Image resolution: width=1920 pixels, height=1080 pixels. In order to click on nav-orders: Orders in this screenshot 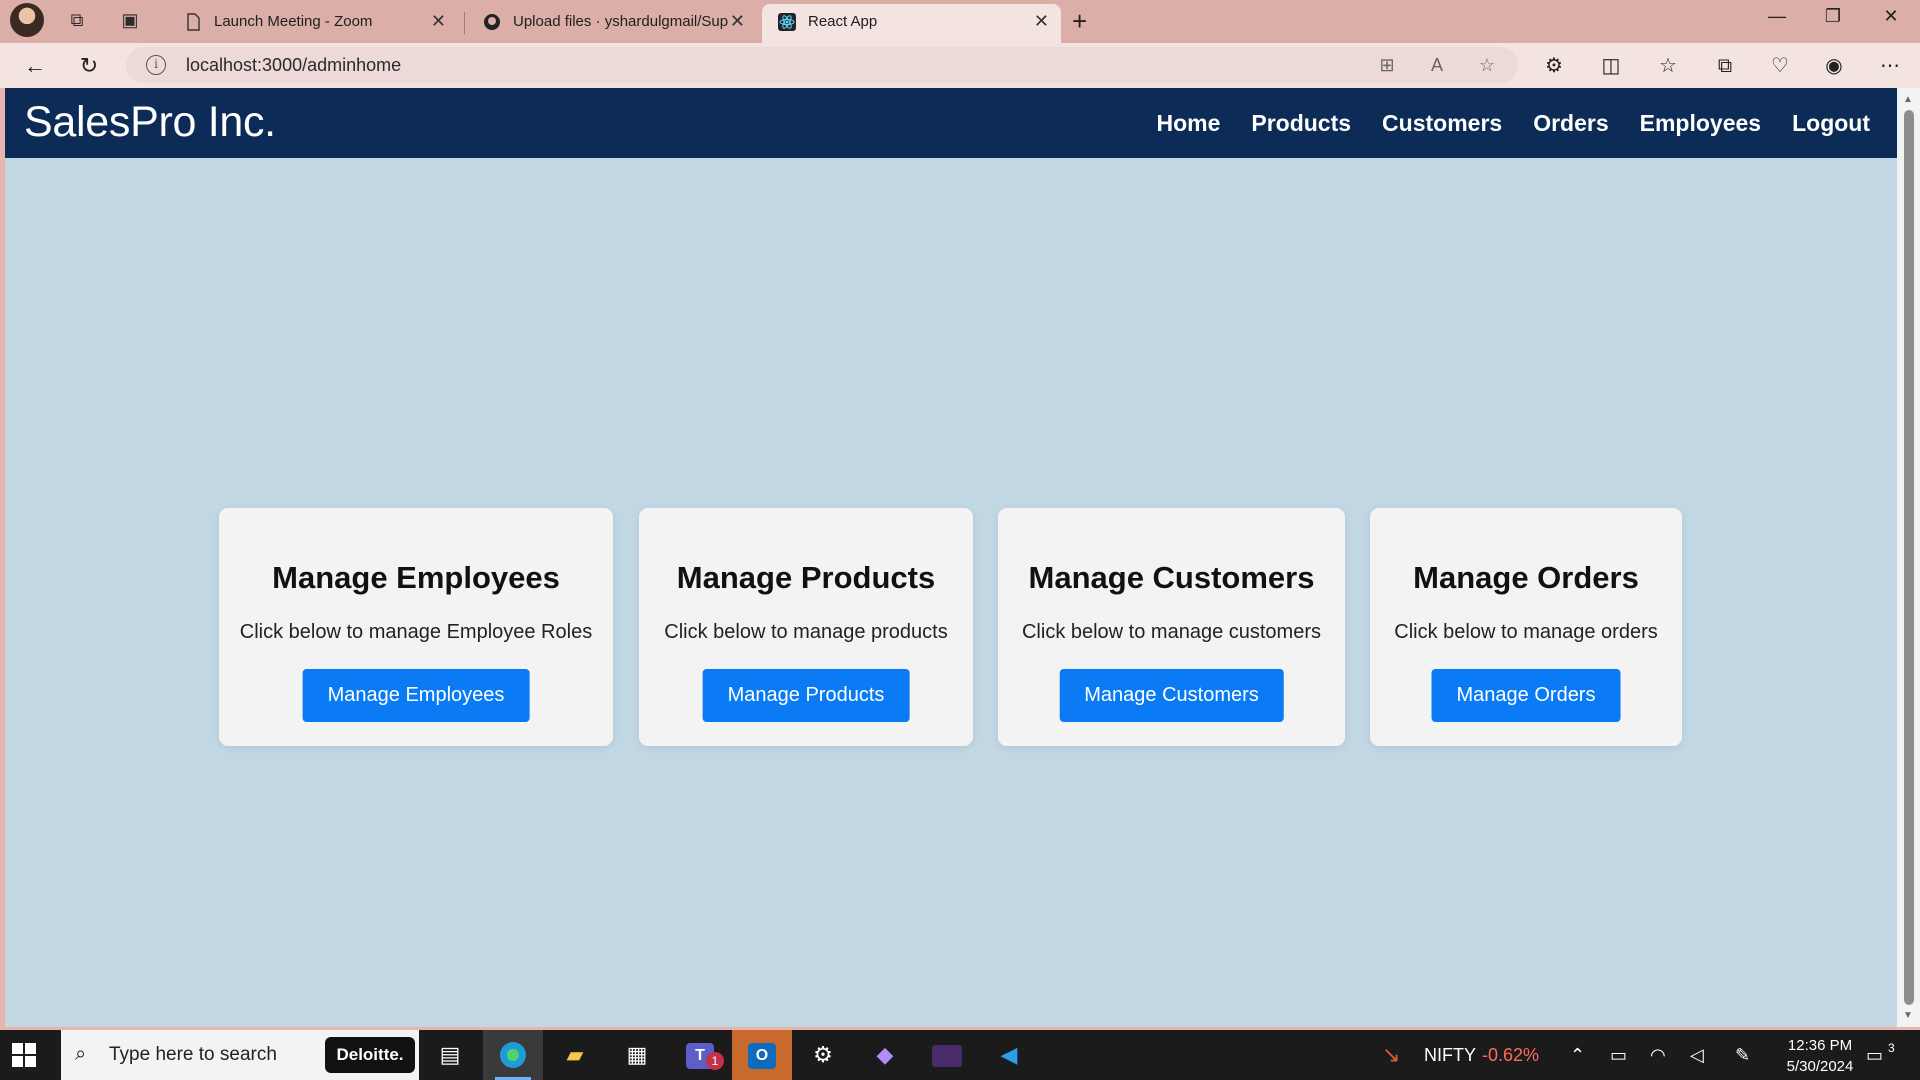, I will do `click(1570, 123)`.